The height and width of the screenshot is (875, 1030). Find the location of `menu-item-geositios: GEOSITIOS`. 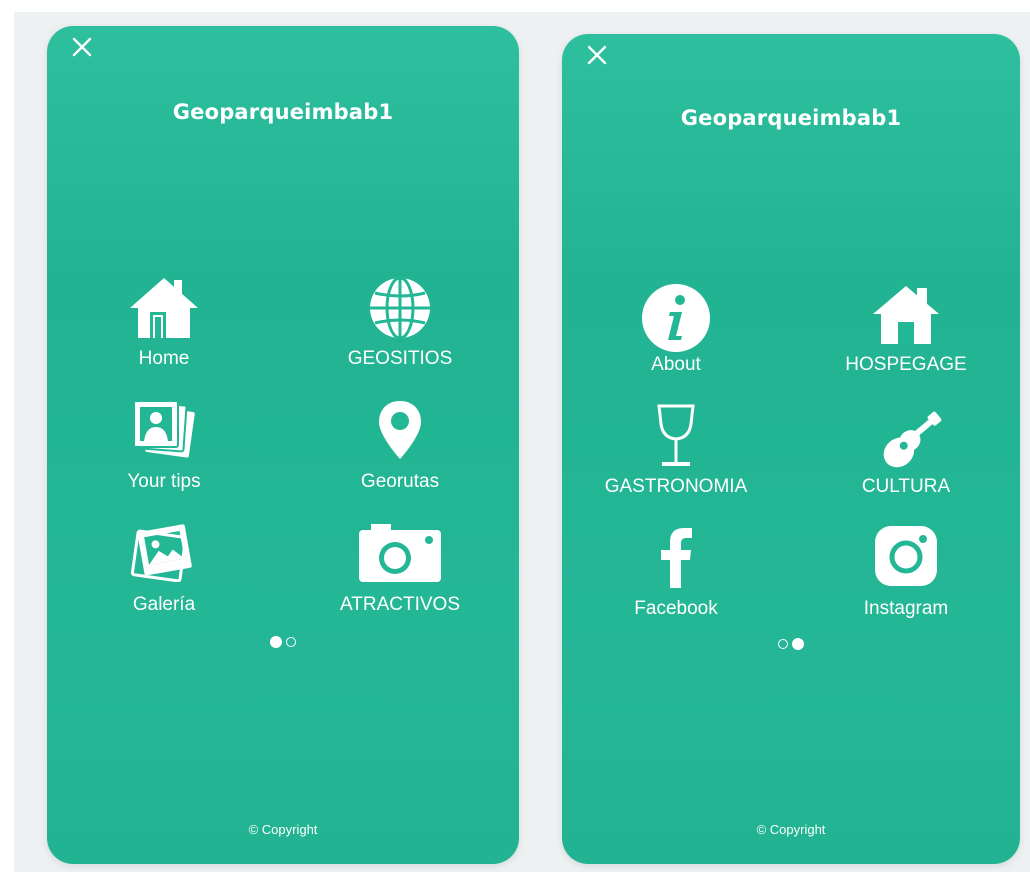

menu-item-geositios: GEOSITIOS is located at coordinates (400, 331).